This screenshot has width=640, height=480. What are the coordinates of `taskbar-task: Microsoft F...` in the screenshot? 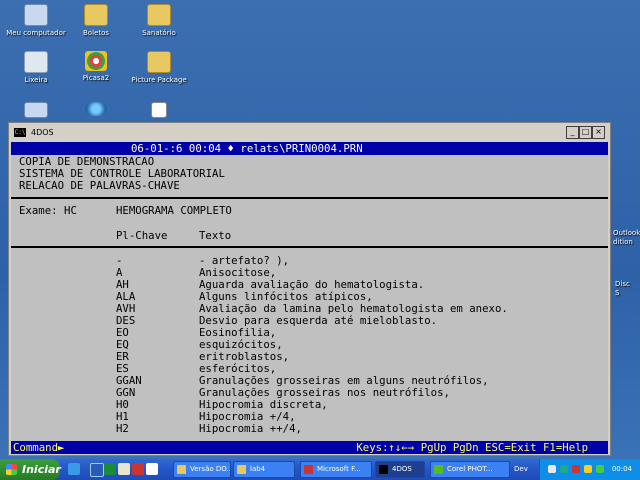 It's located at (336, 469).